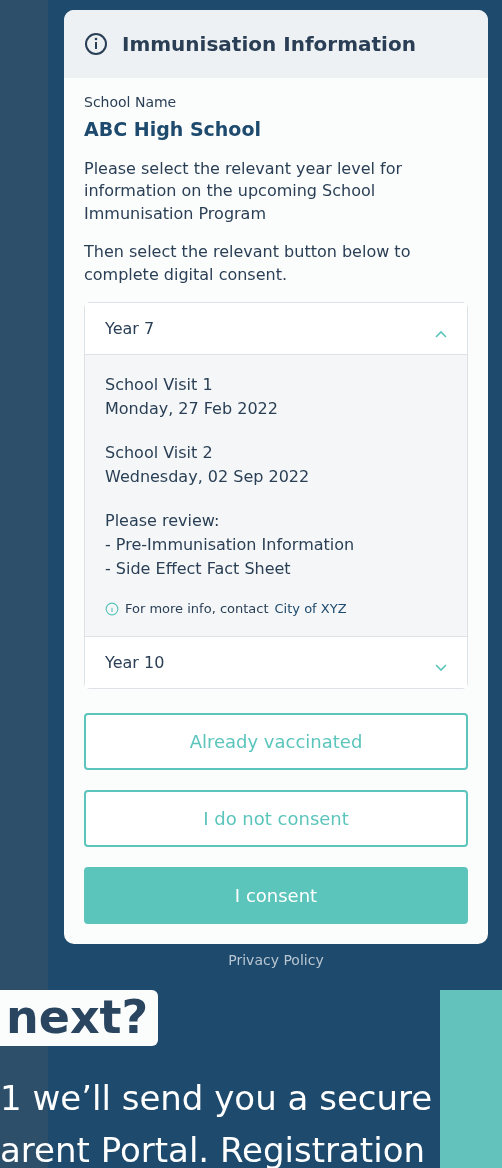  What do you see at coordinates (244, 191) in the screenshot?
I see `instruction-text: Please select the relevant year level for information on the upcoming School Immunisation Program` at bounding box center [244, 191].